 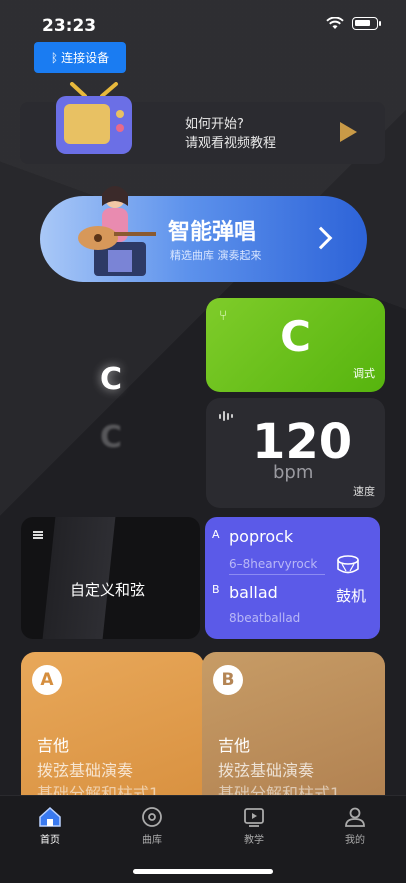 I want to click on custom-chord-card: 自定义和弦, so click(x=110, y=578).